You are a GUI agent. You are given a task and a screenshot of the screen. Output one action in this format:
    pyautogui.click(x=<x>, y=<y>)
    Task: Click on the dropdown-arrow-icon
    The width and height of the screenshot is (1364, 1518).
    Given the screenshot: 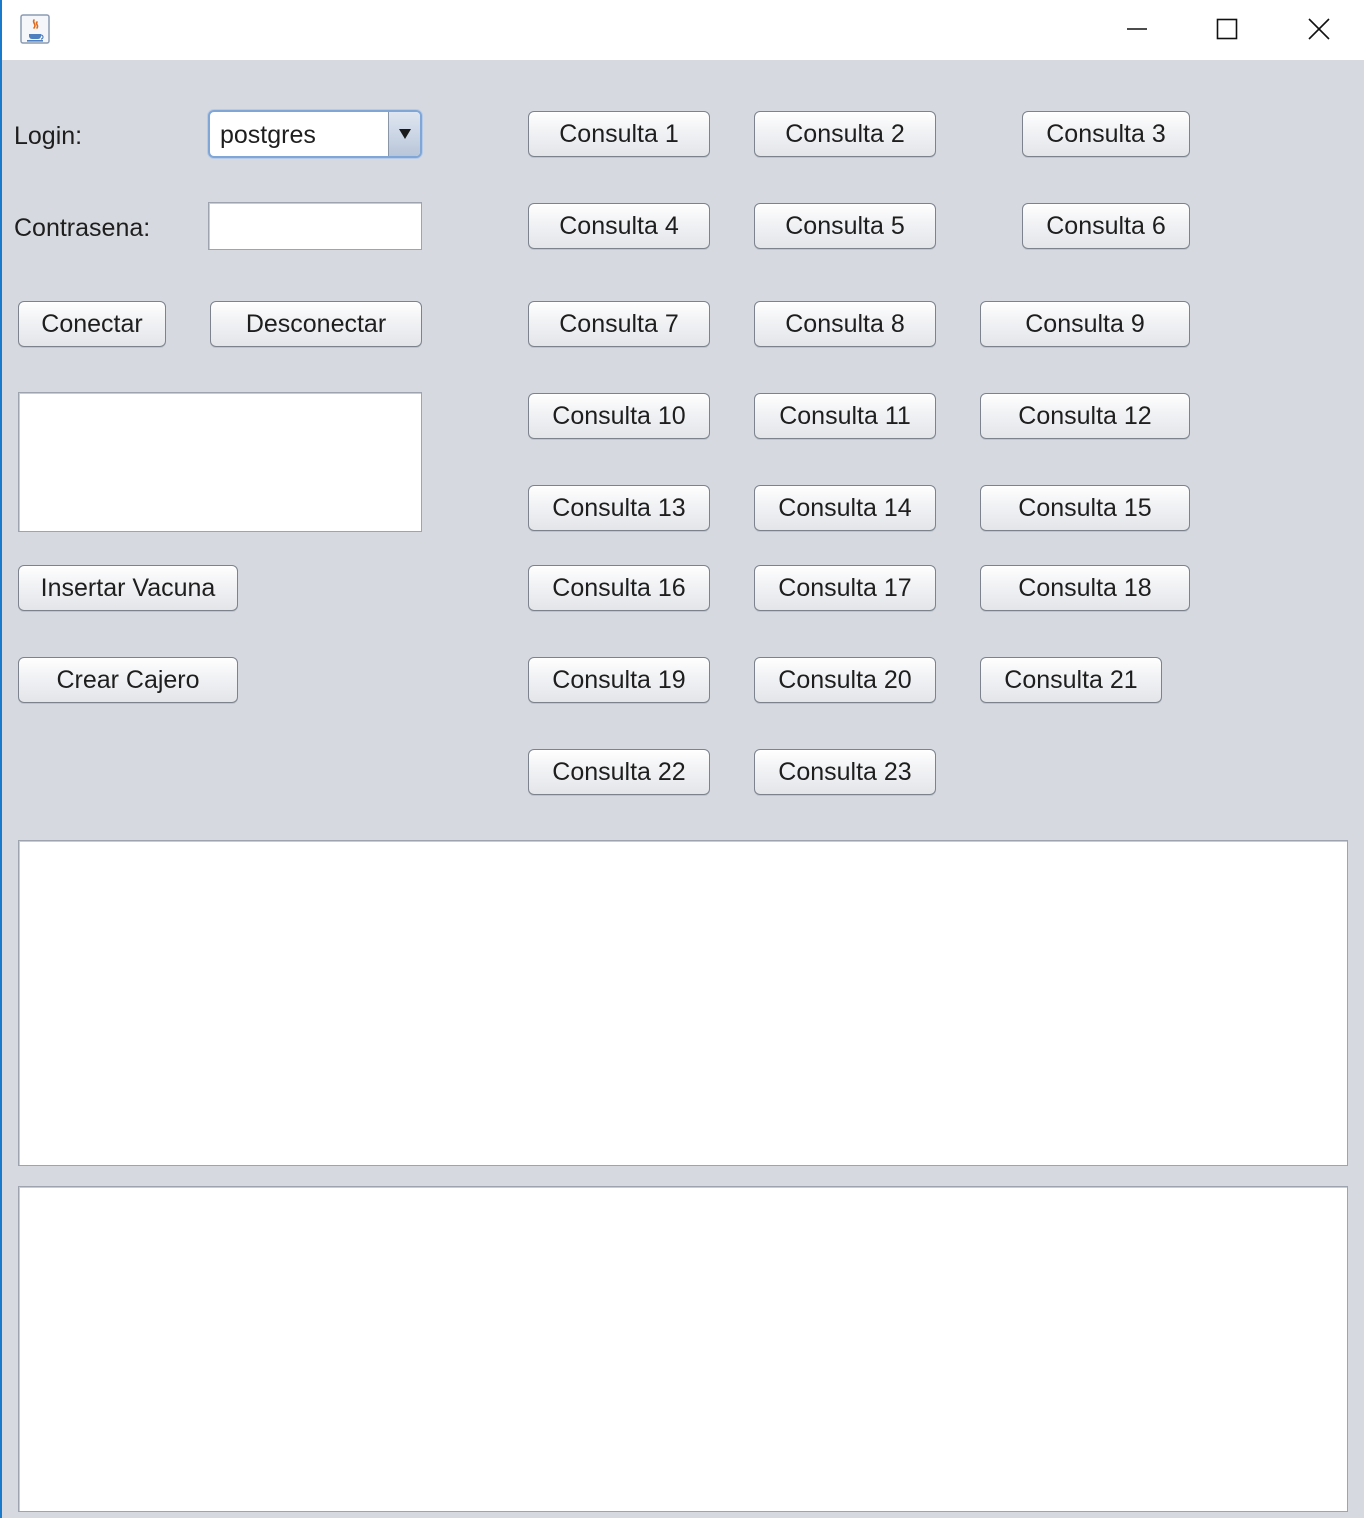 What is the action you would take?
    pyautogui.click(x=404, y=134)
    